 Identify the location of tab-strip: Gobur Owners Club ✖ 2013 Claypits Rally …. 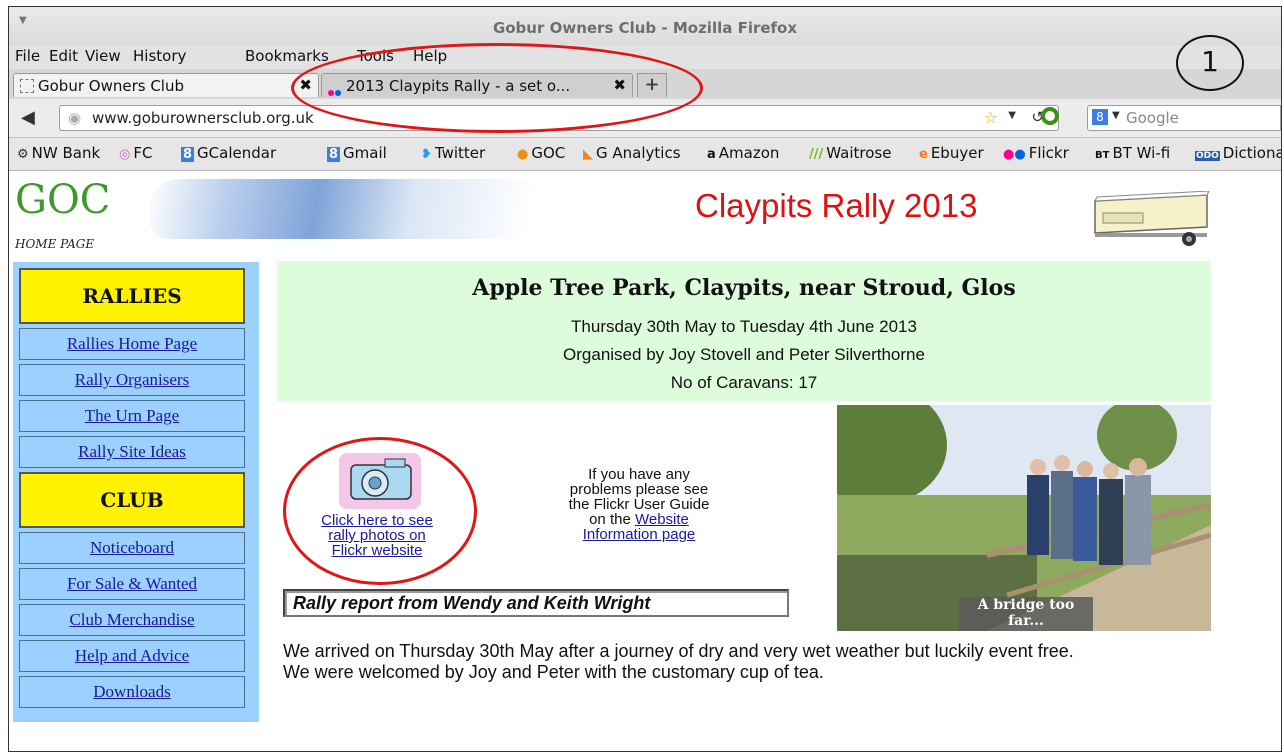
(645, 84).